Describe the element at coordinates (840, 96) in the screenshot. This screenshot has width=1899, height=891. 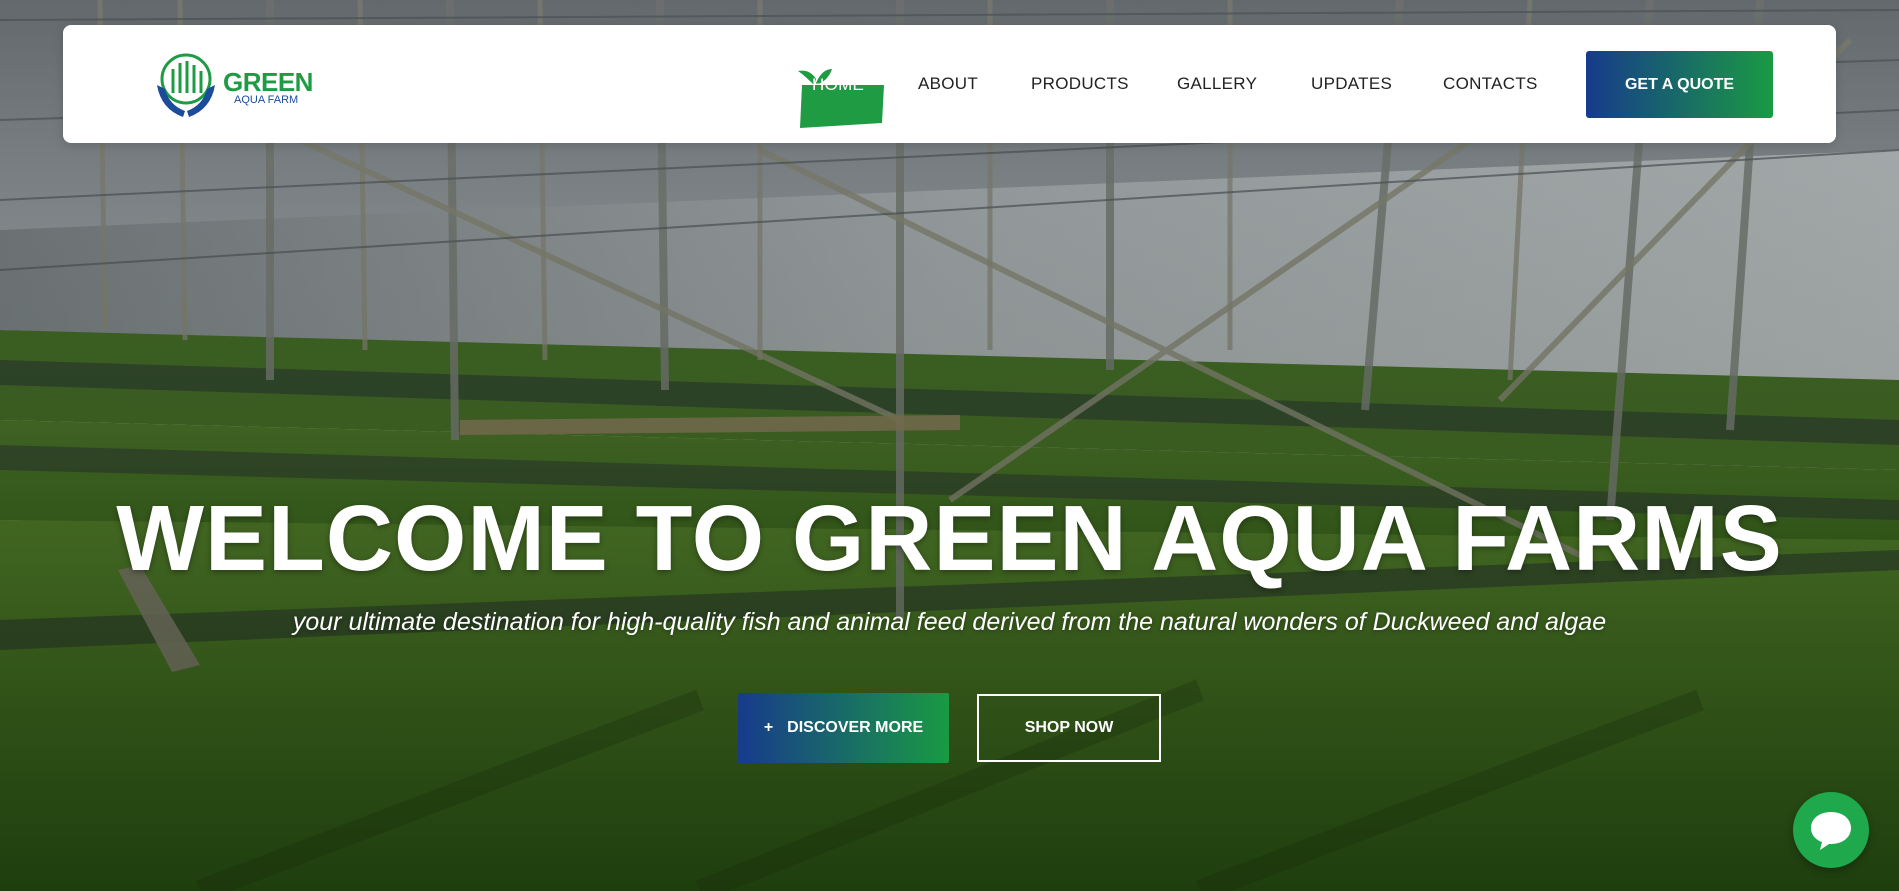
I see `nav-item-home: HOME` at that location.